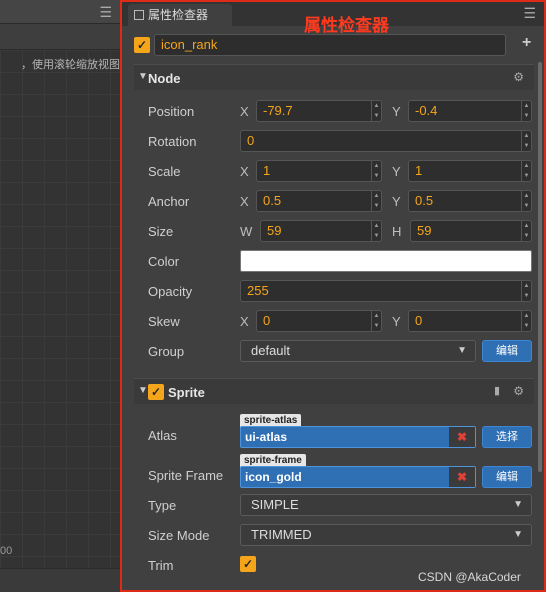  Describe the element at coordinates (319, 171) in the screenshot. I see `scale-x-input: 1 ▲ ▼` at that location.